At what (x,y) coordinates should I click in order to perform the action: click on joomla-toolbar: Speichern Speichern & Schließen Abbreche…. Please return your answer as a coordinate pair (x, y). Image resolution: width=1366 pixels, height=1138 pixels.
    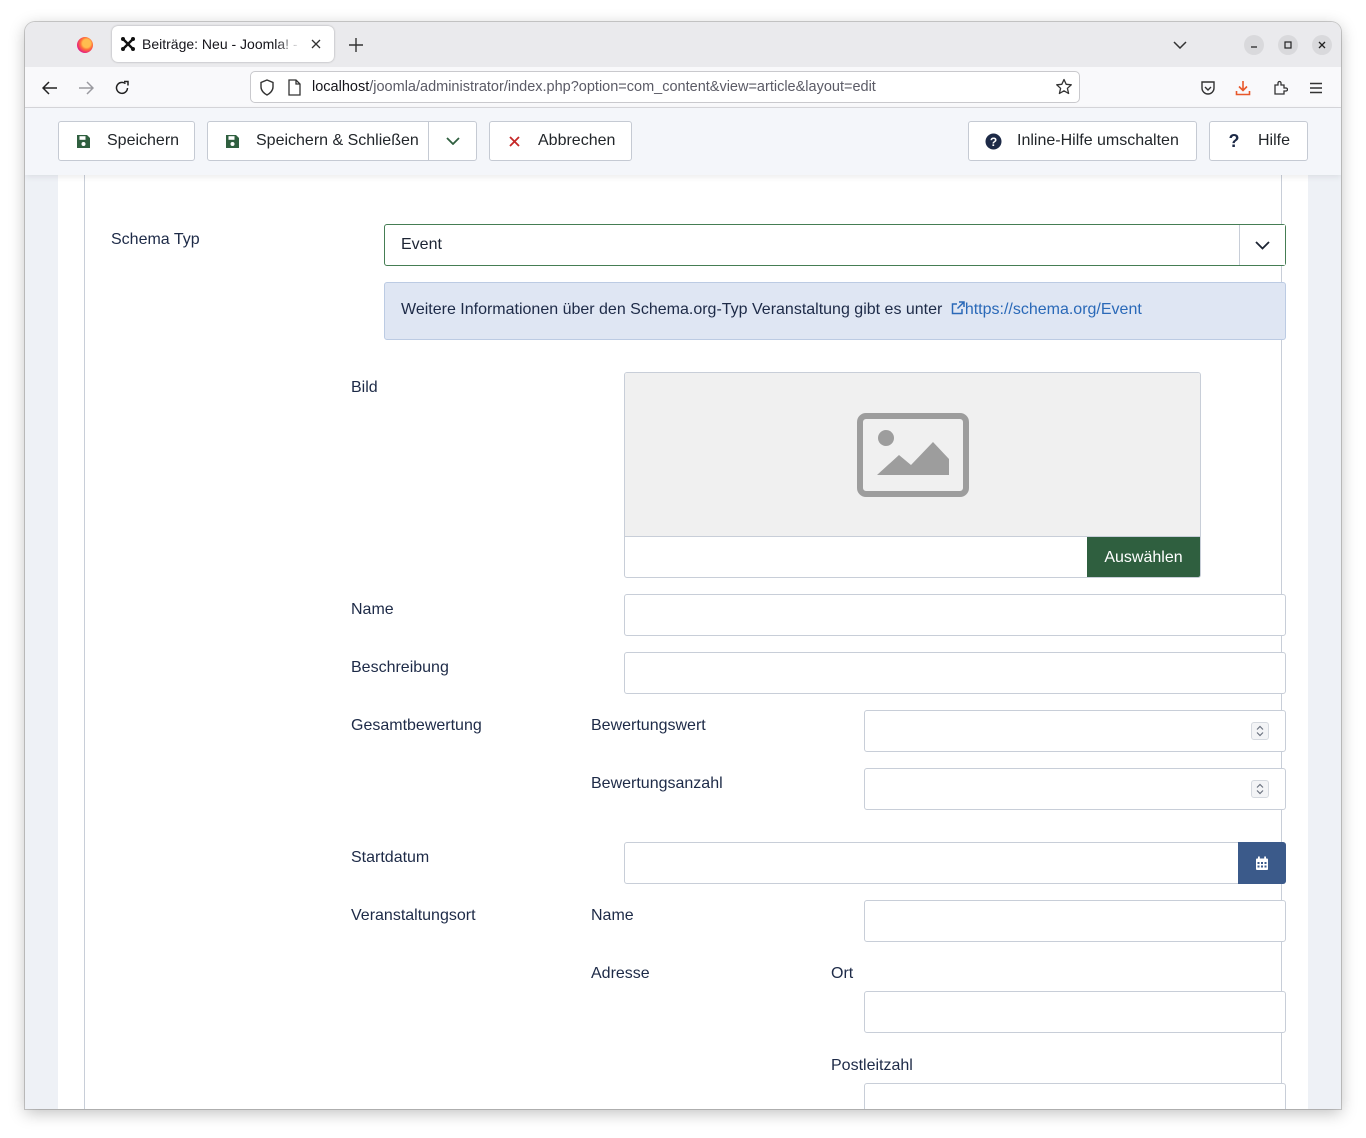
    Looking at the image, I should click on (683, 141).